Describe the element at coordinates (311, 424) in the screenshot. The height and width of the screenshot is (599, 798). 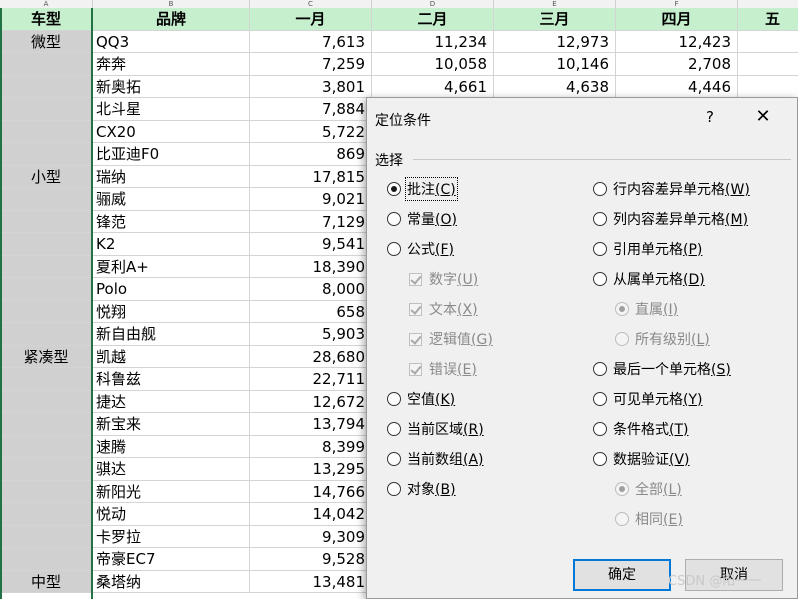
I see `table-cell: 13,794` at that location.